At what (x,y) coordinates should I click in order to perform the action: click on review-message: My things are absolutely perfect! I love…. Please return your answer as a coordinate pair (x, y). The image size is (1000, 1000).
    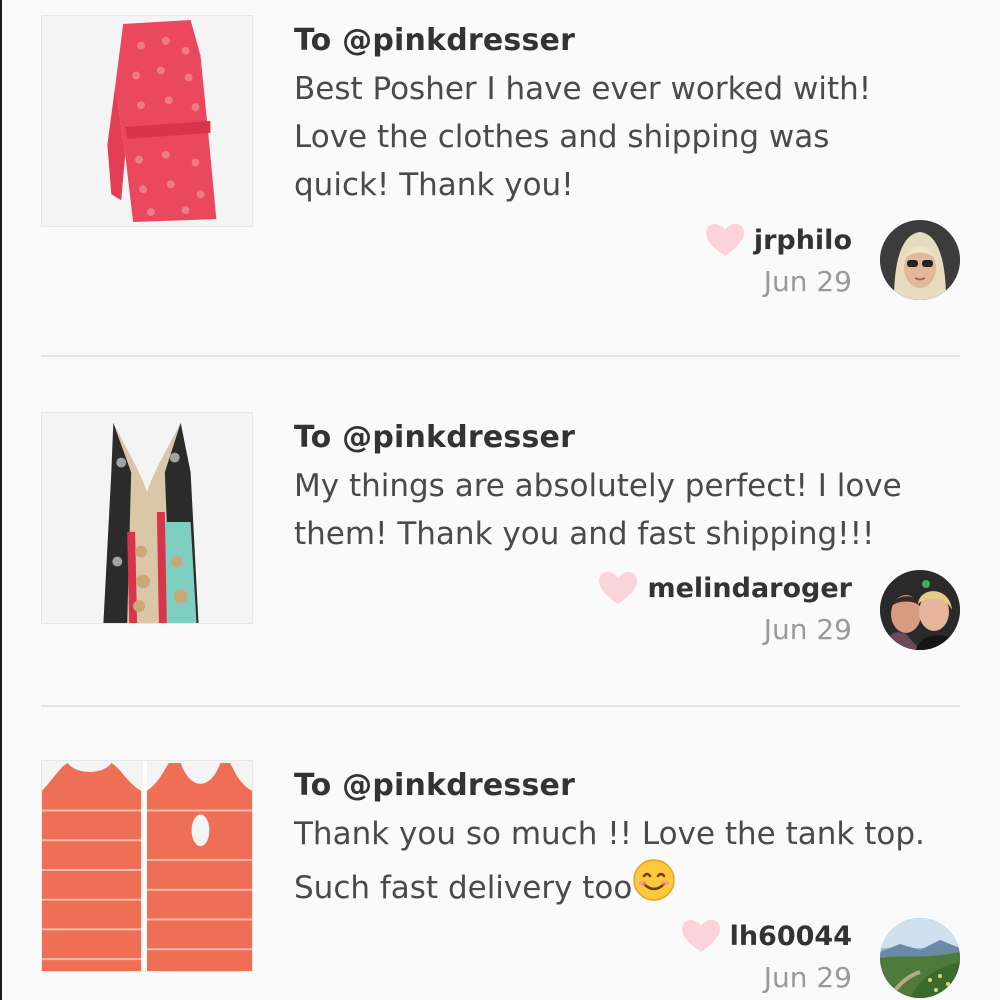
    Looking at the image, I should click on (598, 510).